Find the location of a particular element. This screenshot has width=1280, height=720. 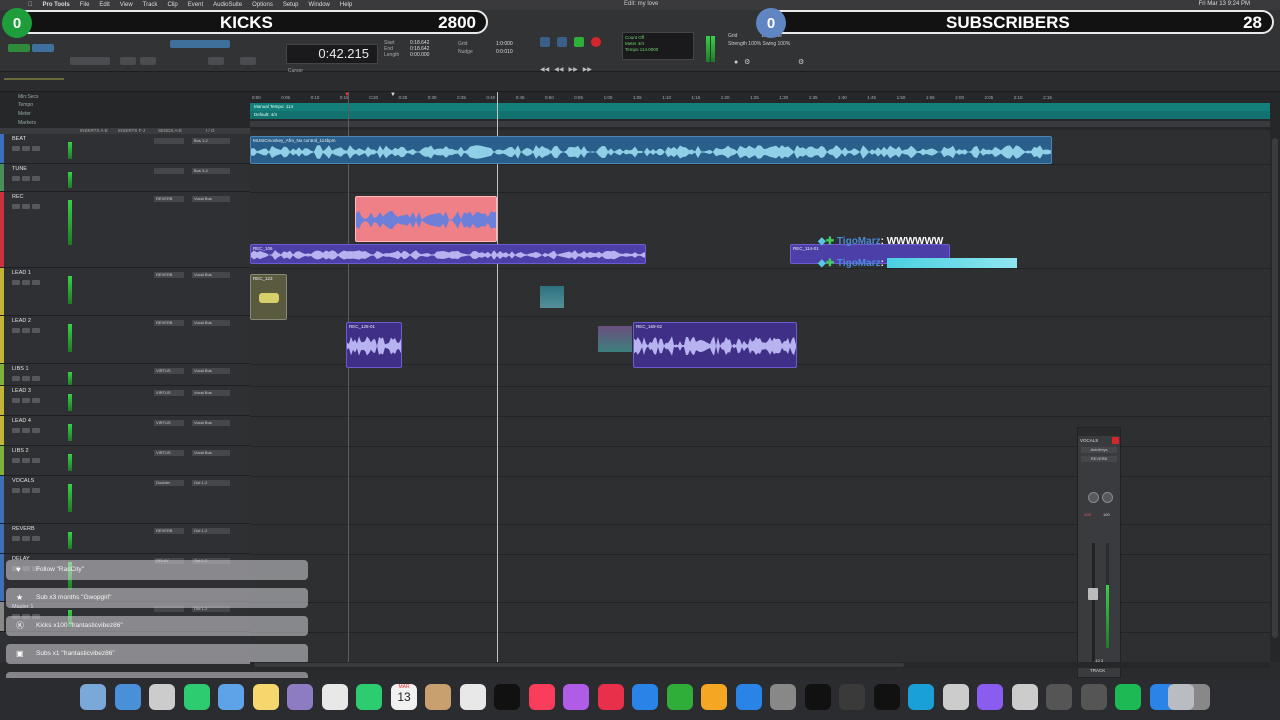

trim-tool-icon is located at coordinates (128, 61).